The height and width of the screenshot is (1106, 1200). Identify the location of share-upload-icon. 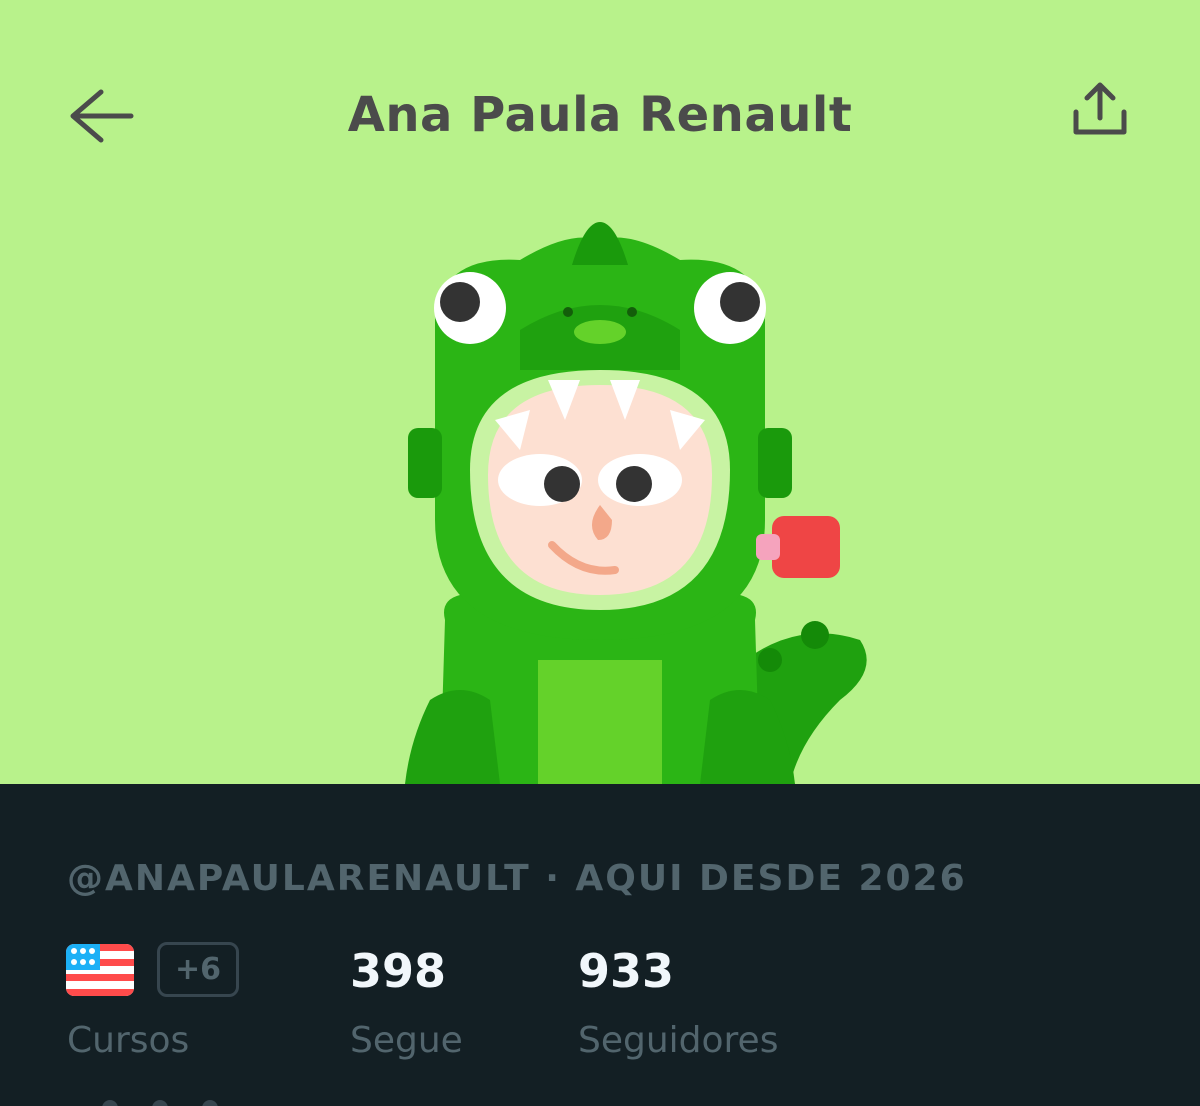
(1100, 108).